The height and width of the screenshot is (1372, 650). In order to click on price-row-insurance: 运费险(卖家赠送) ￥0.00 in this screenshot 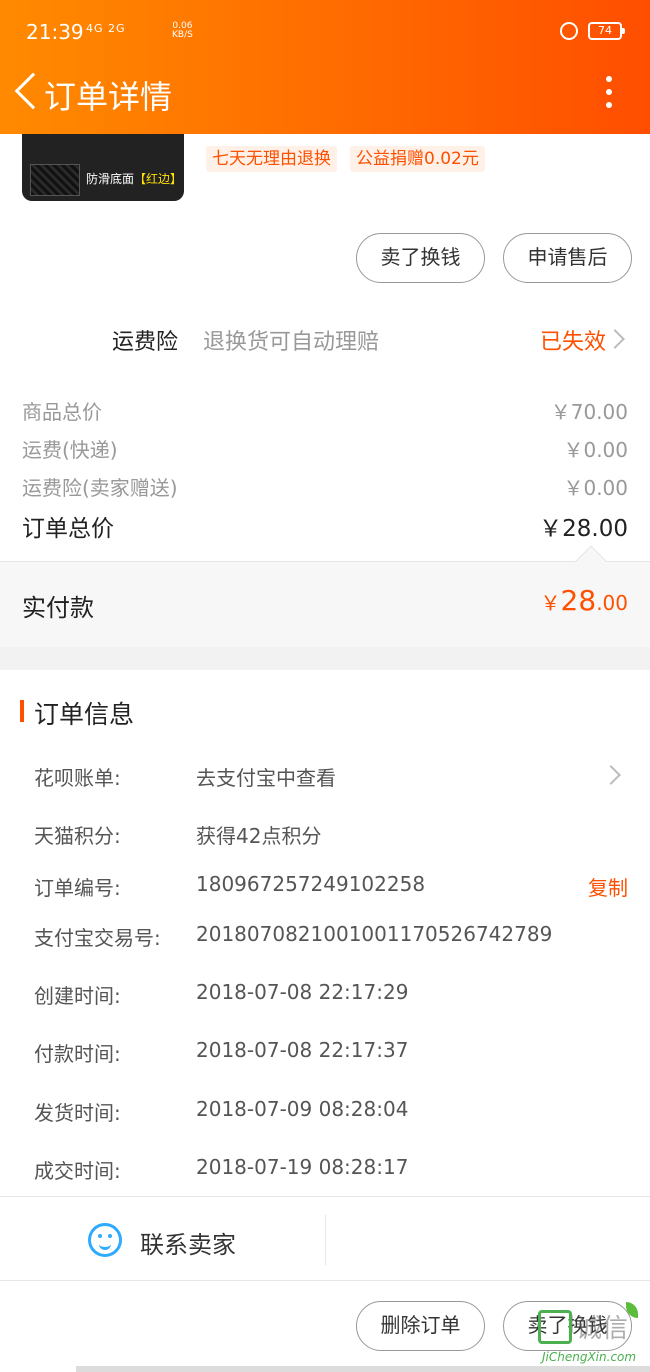, I will do `click(325, 488)`.